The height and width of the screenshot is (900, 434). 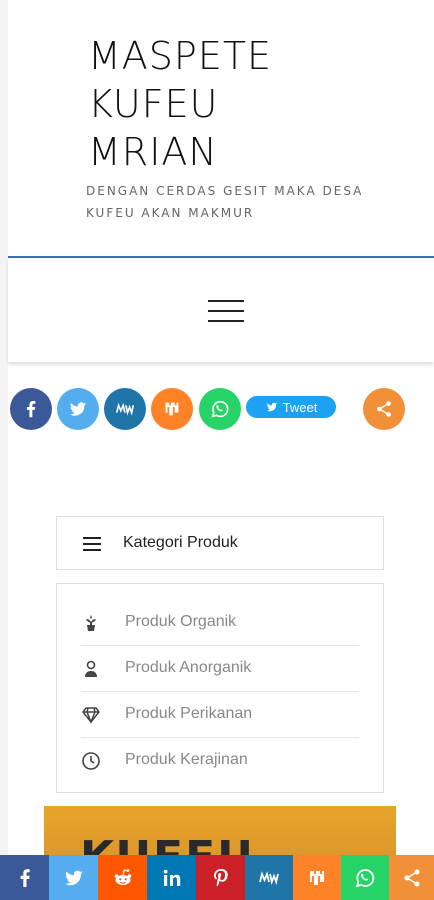 I want to click on bottom-mix-button, so click(x=317, y=877).